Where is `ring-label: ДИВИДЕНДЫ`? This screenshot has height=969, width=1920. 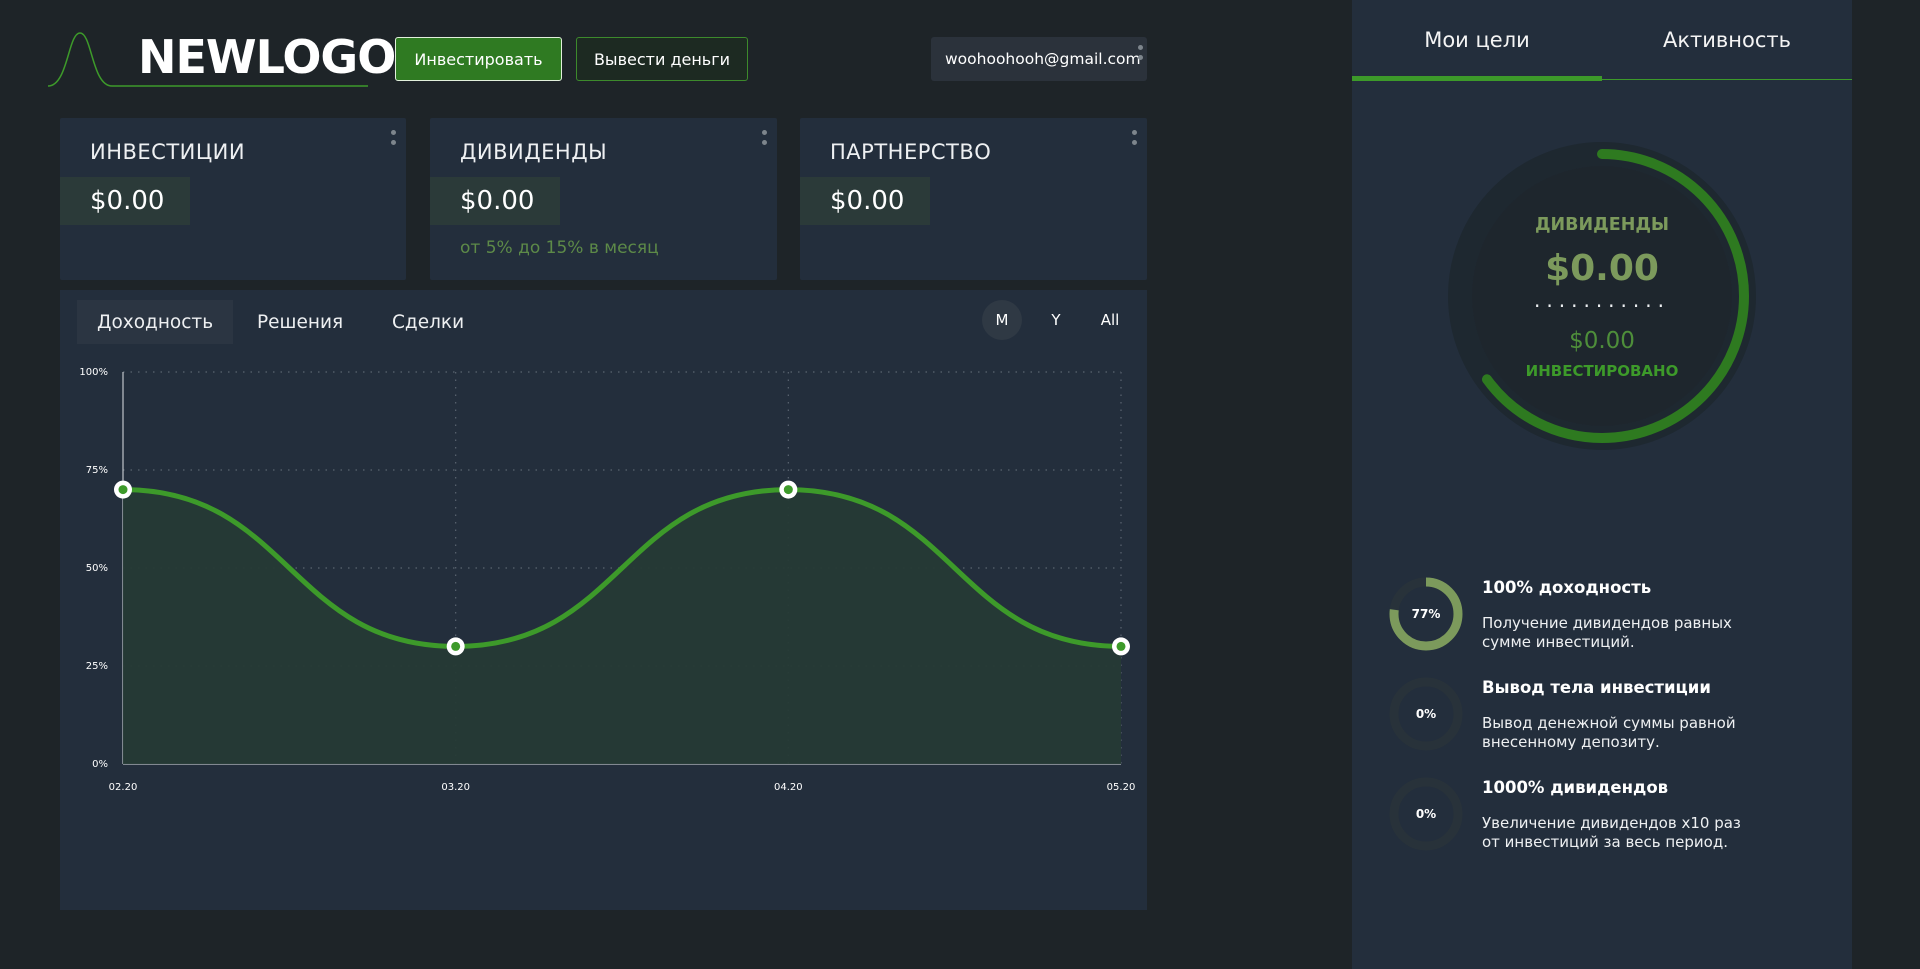
ring-label: ДИВИДЕНДЫ is located at coordinates (1602, 225).